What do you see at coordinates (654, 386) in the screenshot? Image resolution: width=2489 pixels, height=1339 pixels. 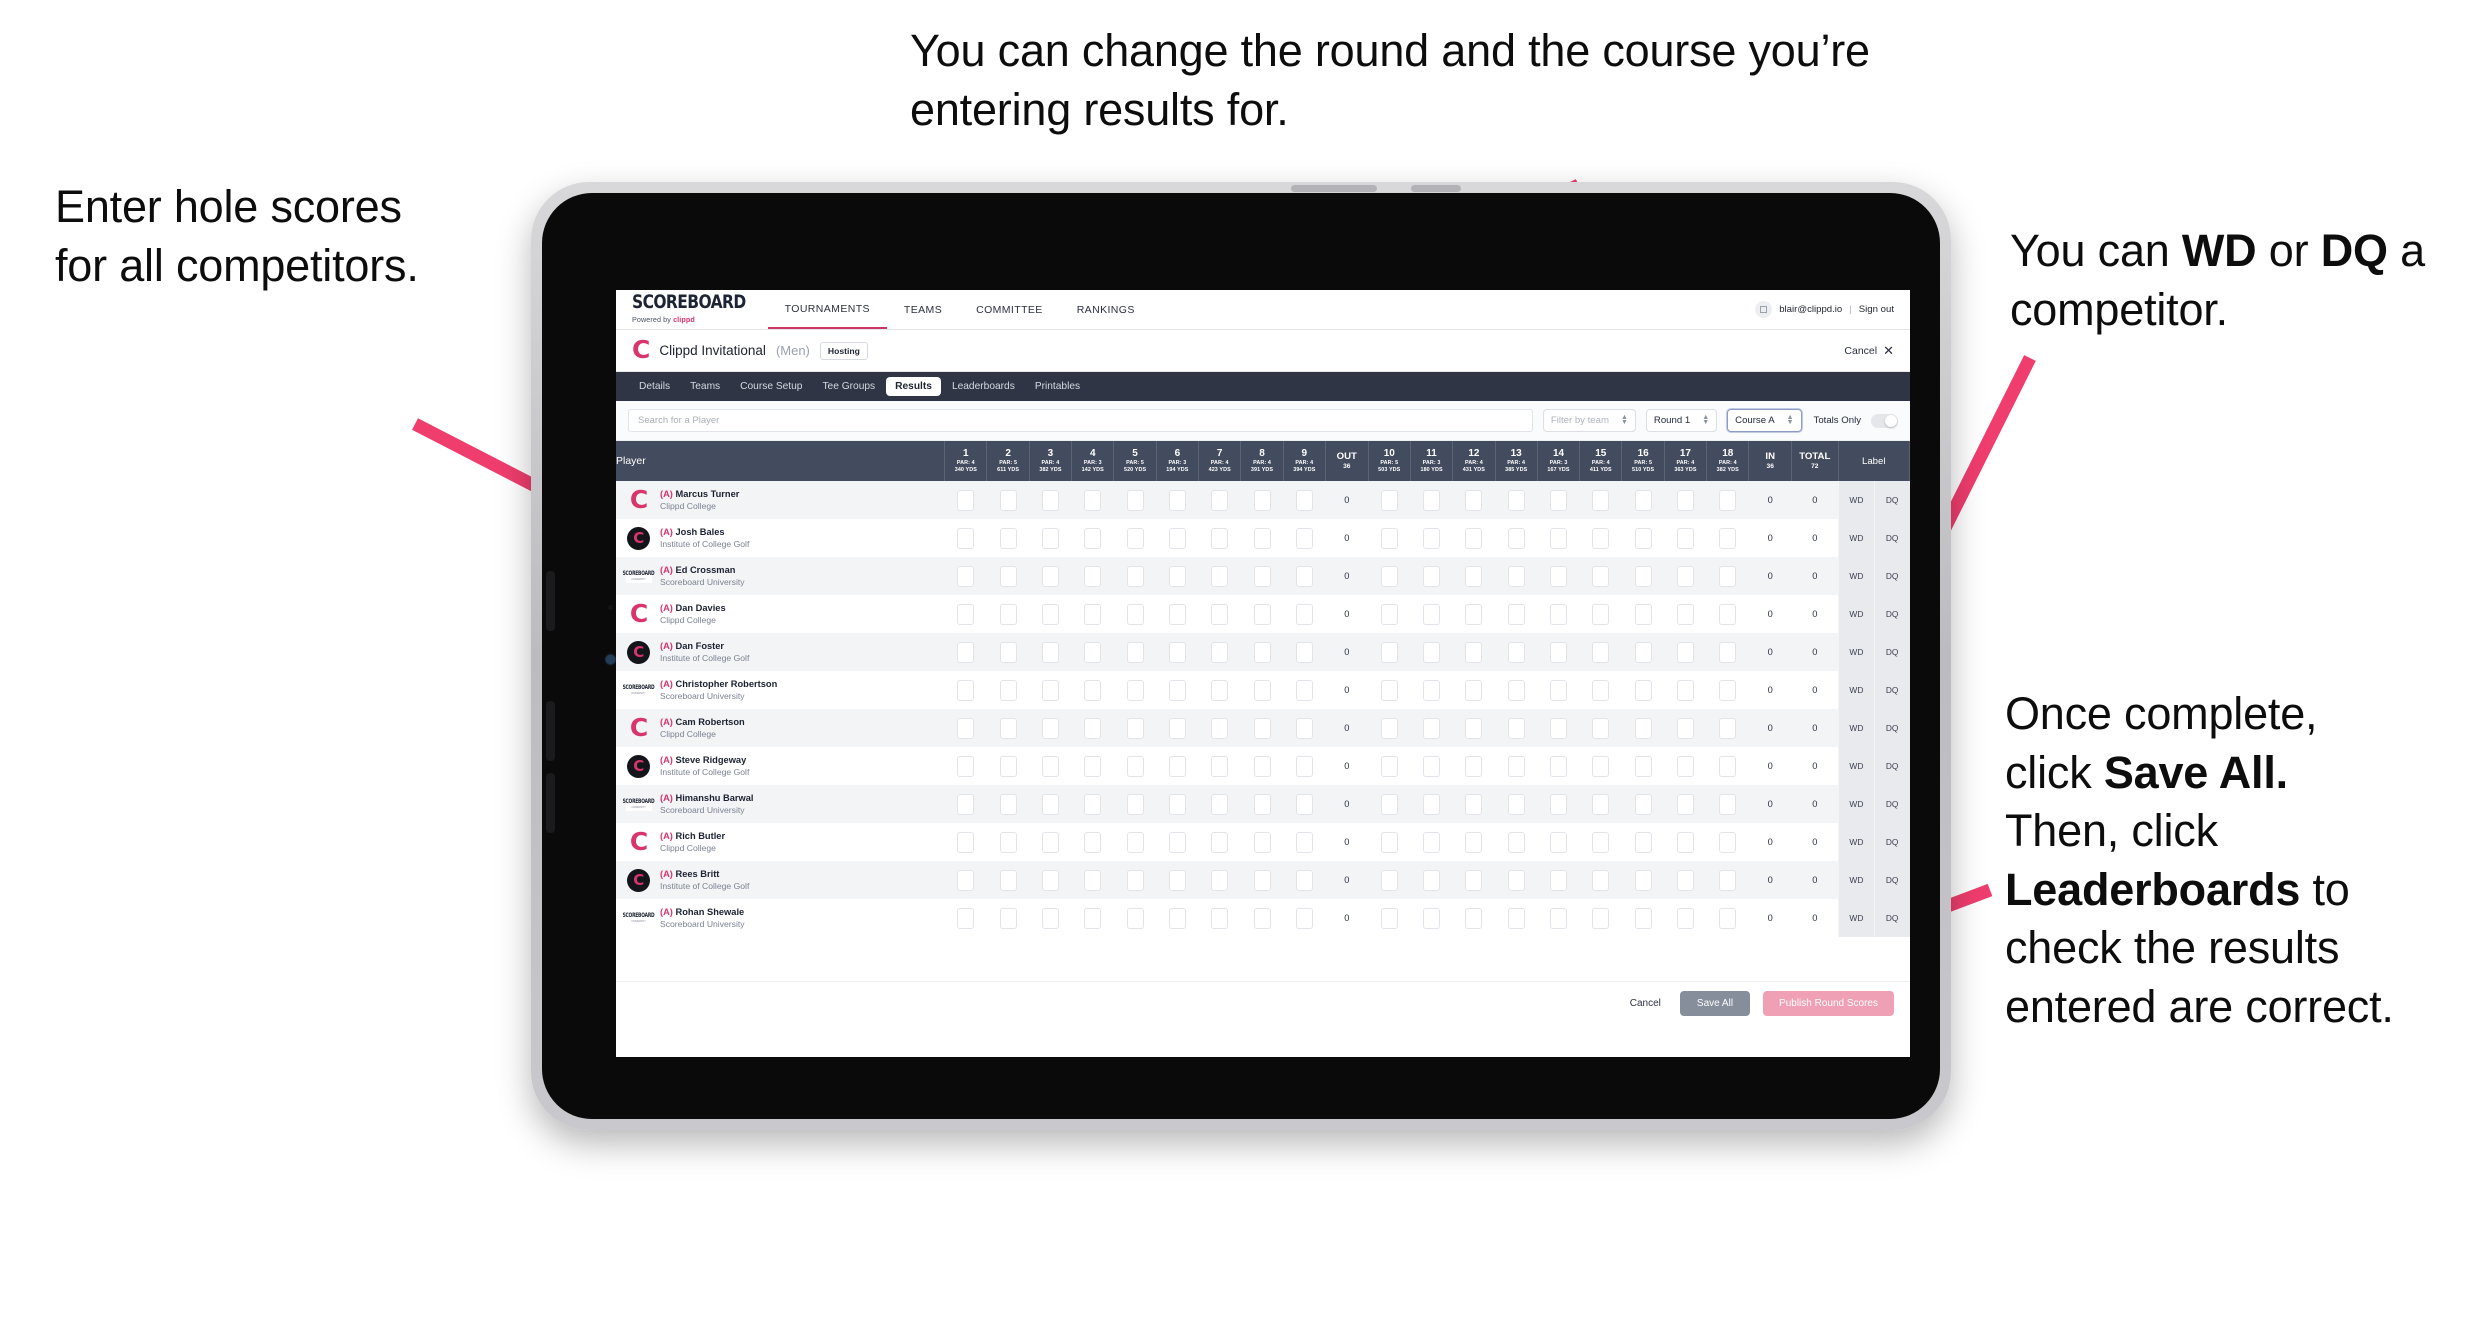 I see `tab-details: Details` at bounding box center [654, 386].